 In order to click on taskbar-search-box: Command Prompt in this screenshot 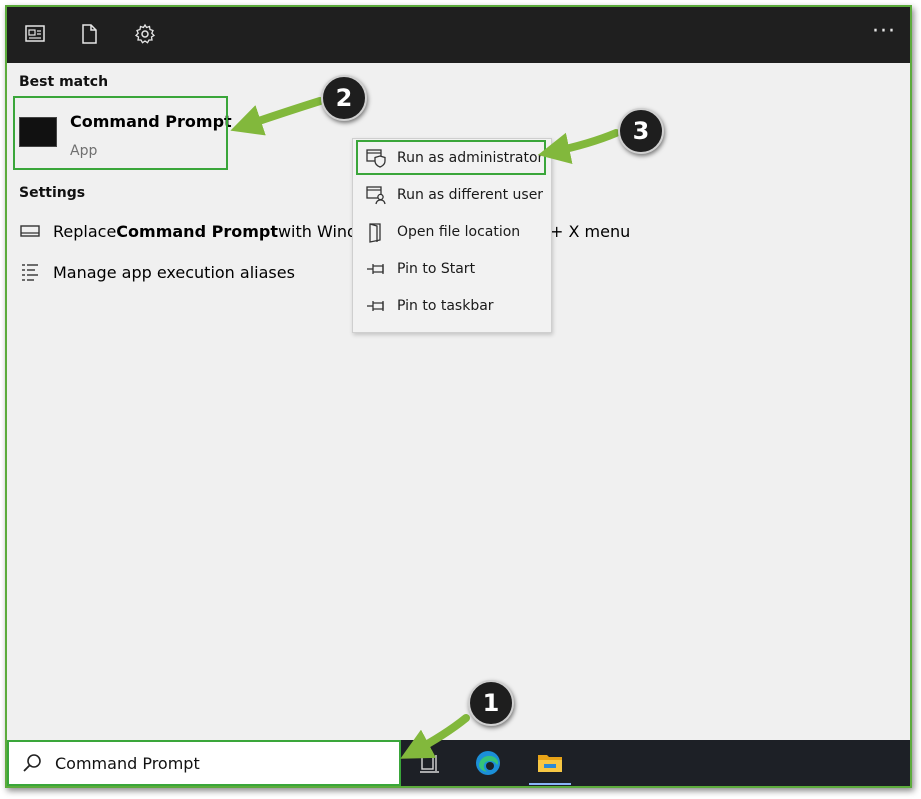, I will do `click(204, 763)`.